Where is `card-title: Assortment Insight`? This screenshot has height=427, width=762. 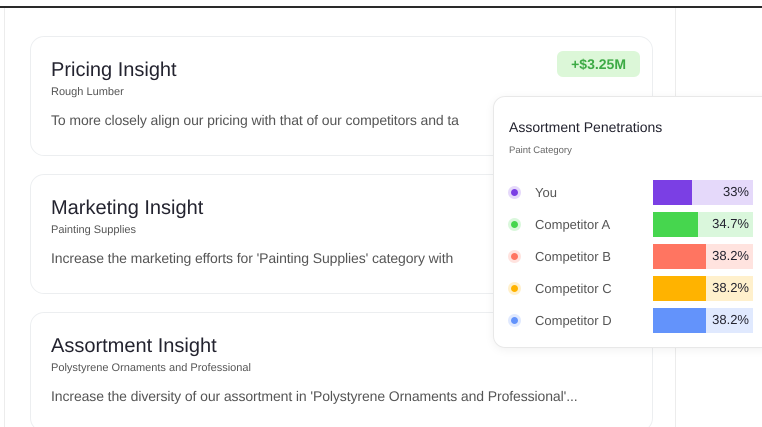 card-title: Assortment Insight is located at coordinates (134, 346).